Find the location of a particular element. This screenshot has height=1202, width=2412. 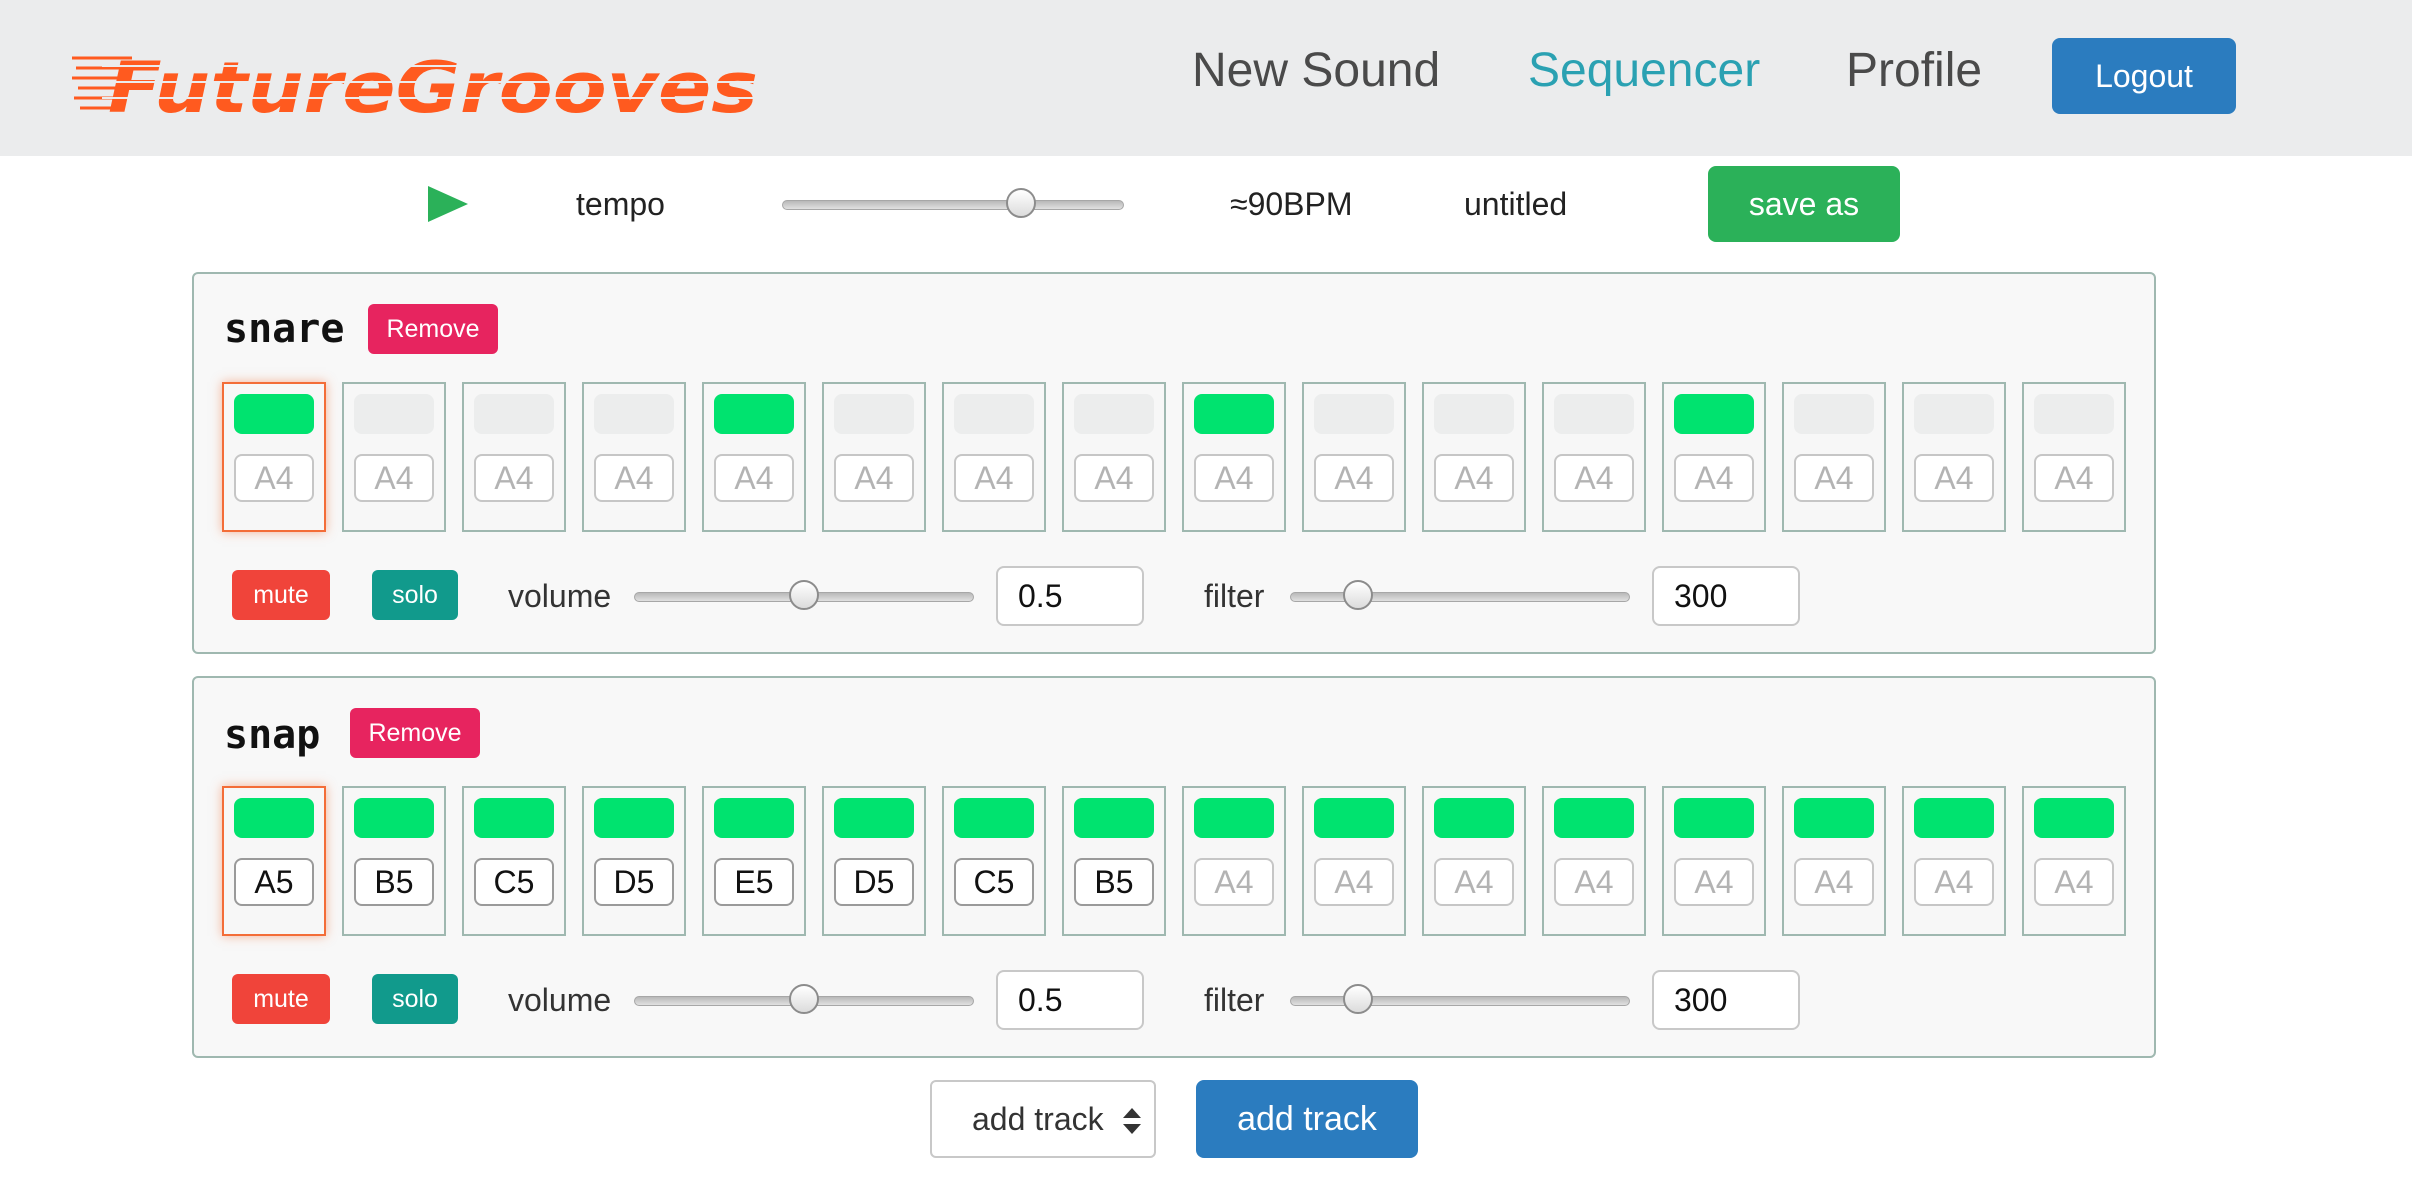

tempo-slider-thumb is located at coordinates (1021, 203).